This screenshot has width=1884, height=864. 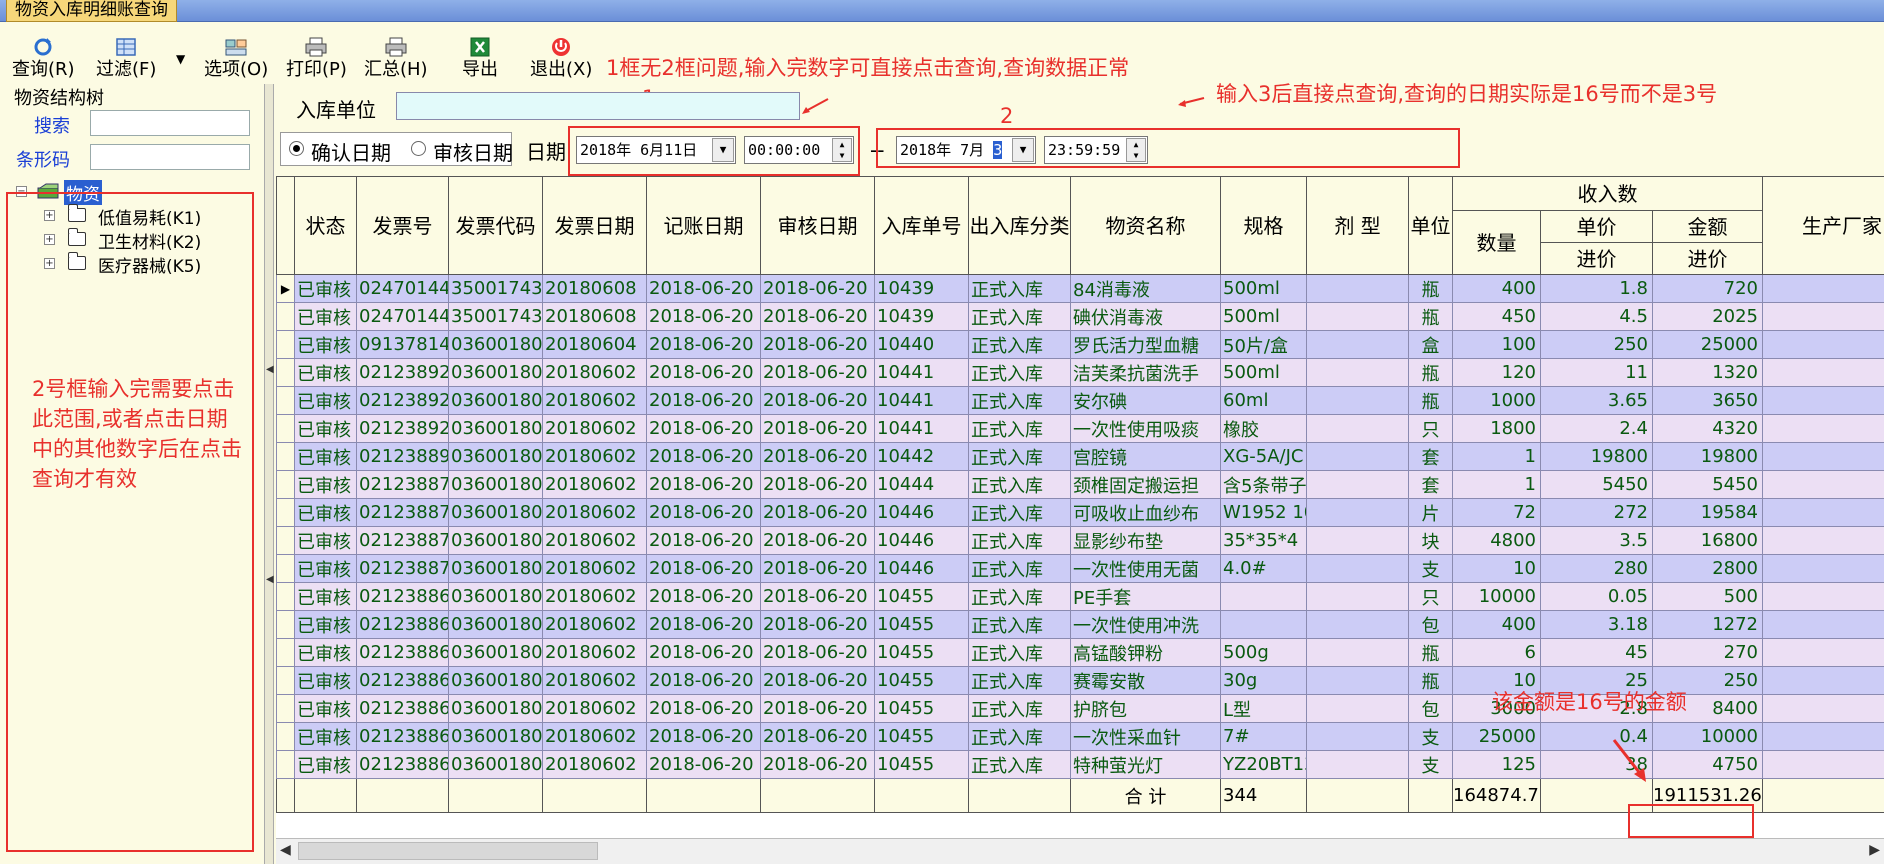 I want to click on table-cell: 02123892, so click(x=402, y=400).